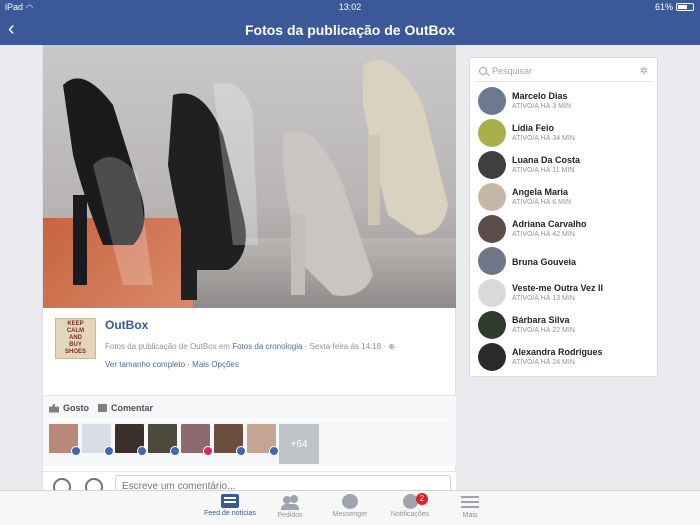 This screenshot has width=700, height=525. I want to click on contact-item: Bárbara Silva ATIVO/A HÁ 22 MIN, so click(565, 326).